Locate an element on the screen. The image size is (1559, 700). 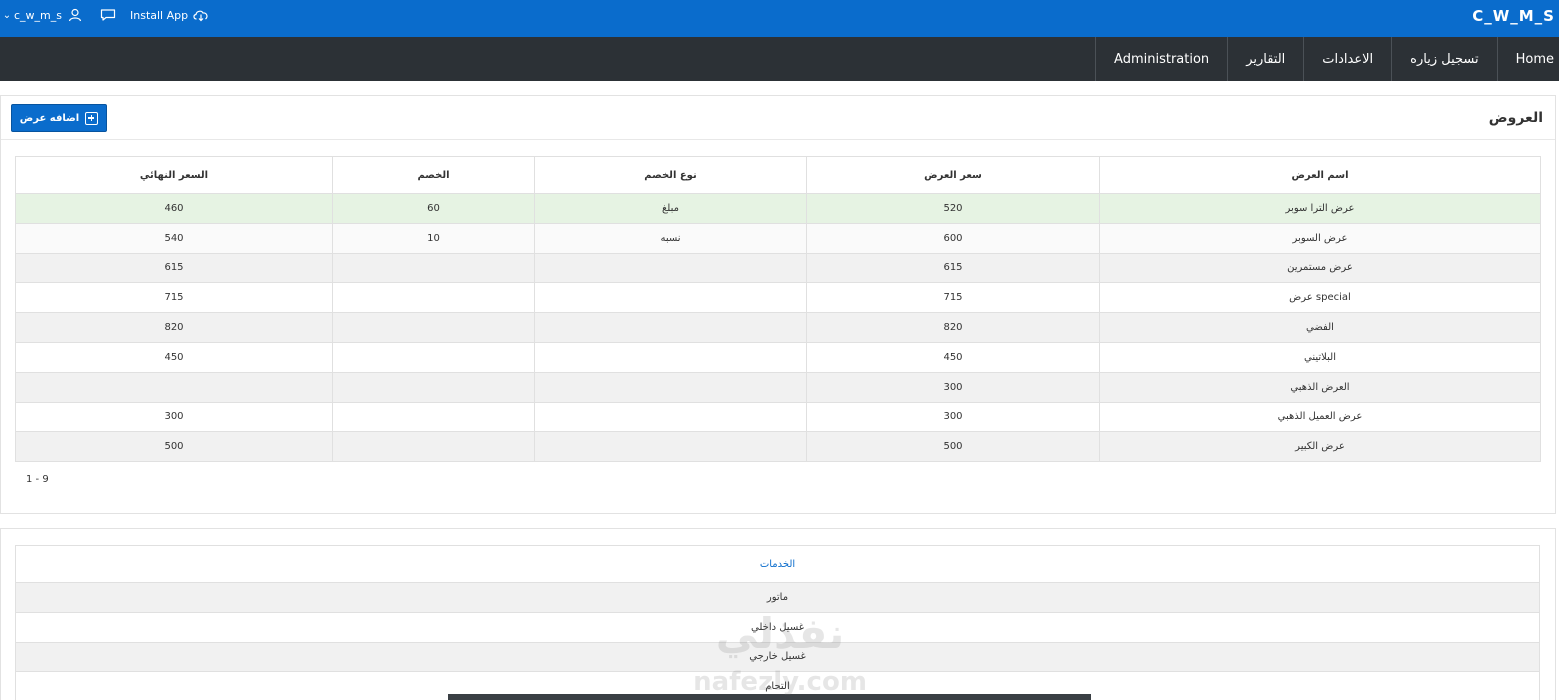
region-divider is located at coordinates (778, 139).